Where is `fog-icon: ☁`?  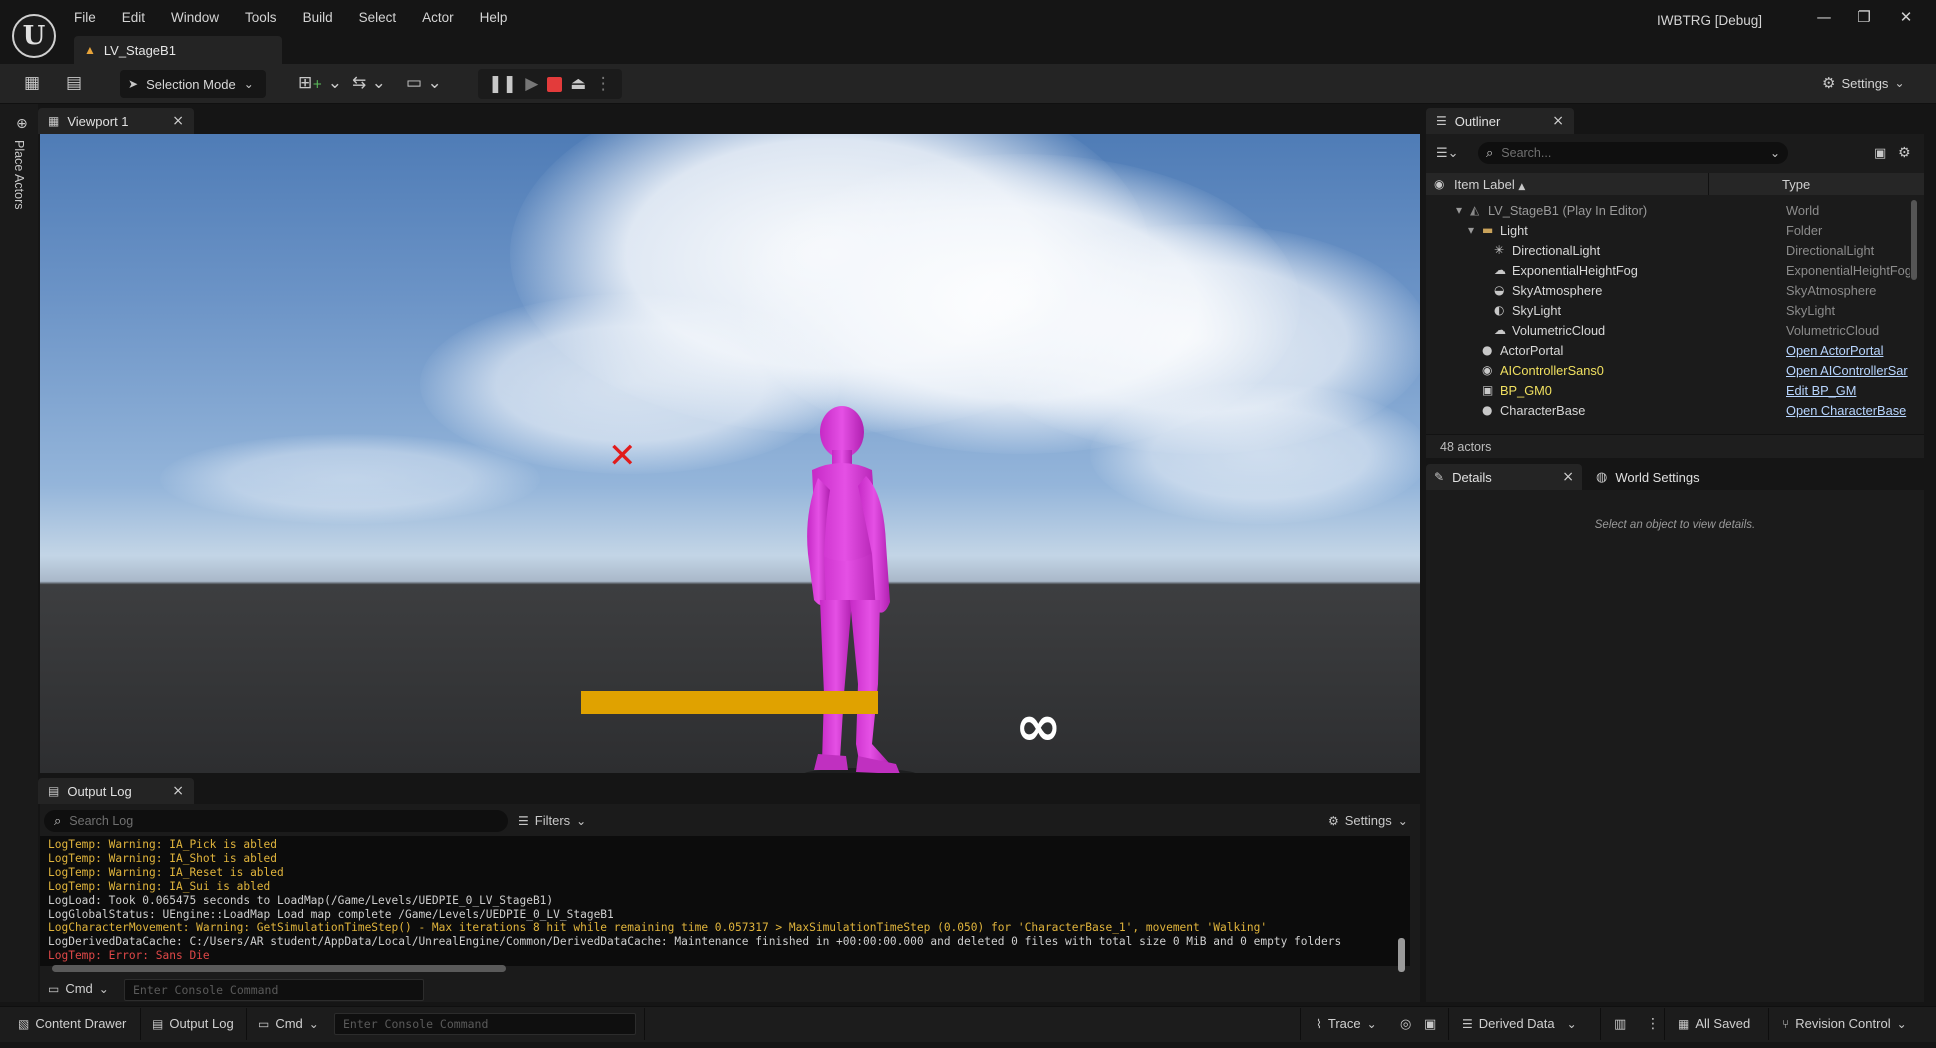
fog-icon: ☁ is located at coordinates (1500, 270).